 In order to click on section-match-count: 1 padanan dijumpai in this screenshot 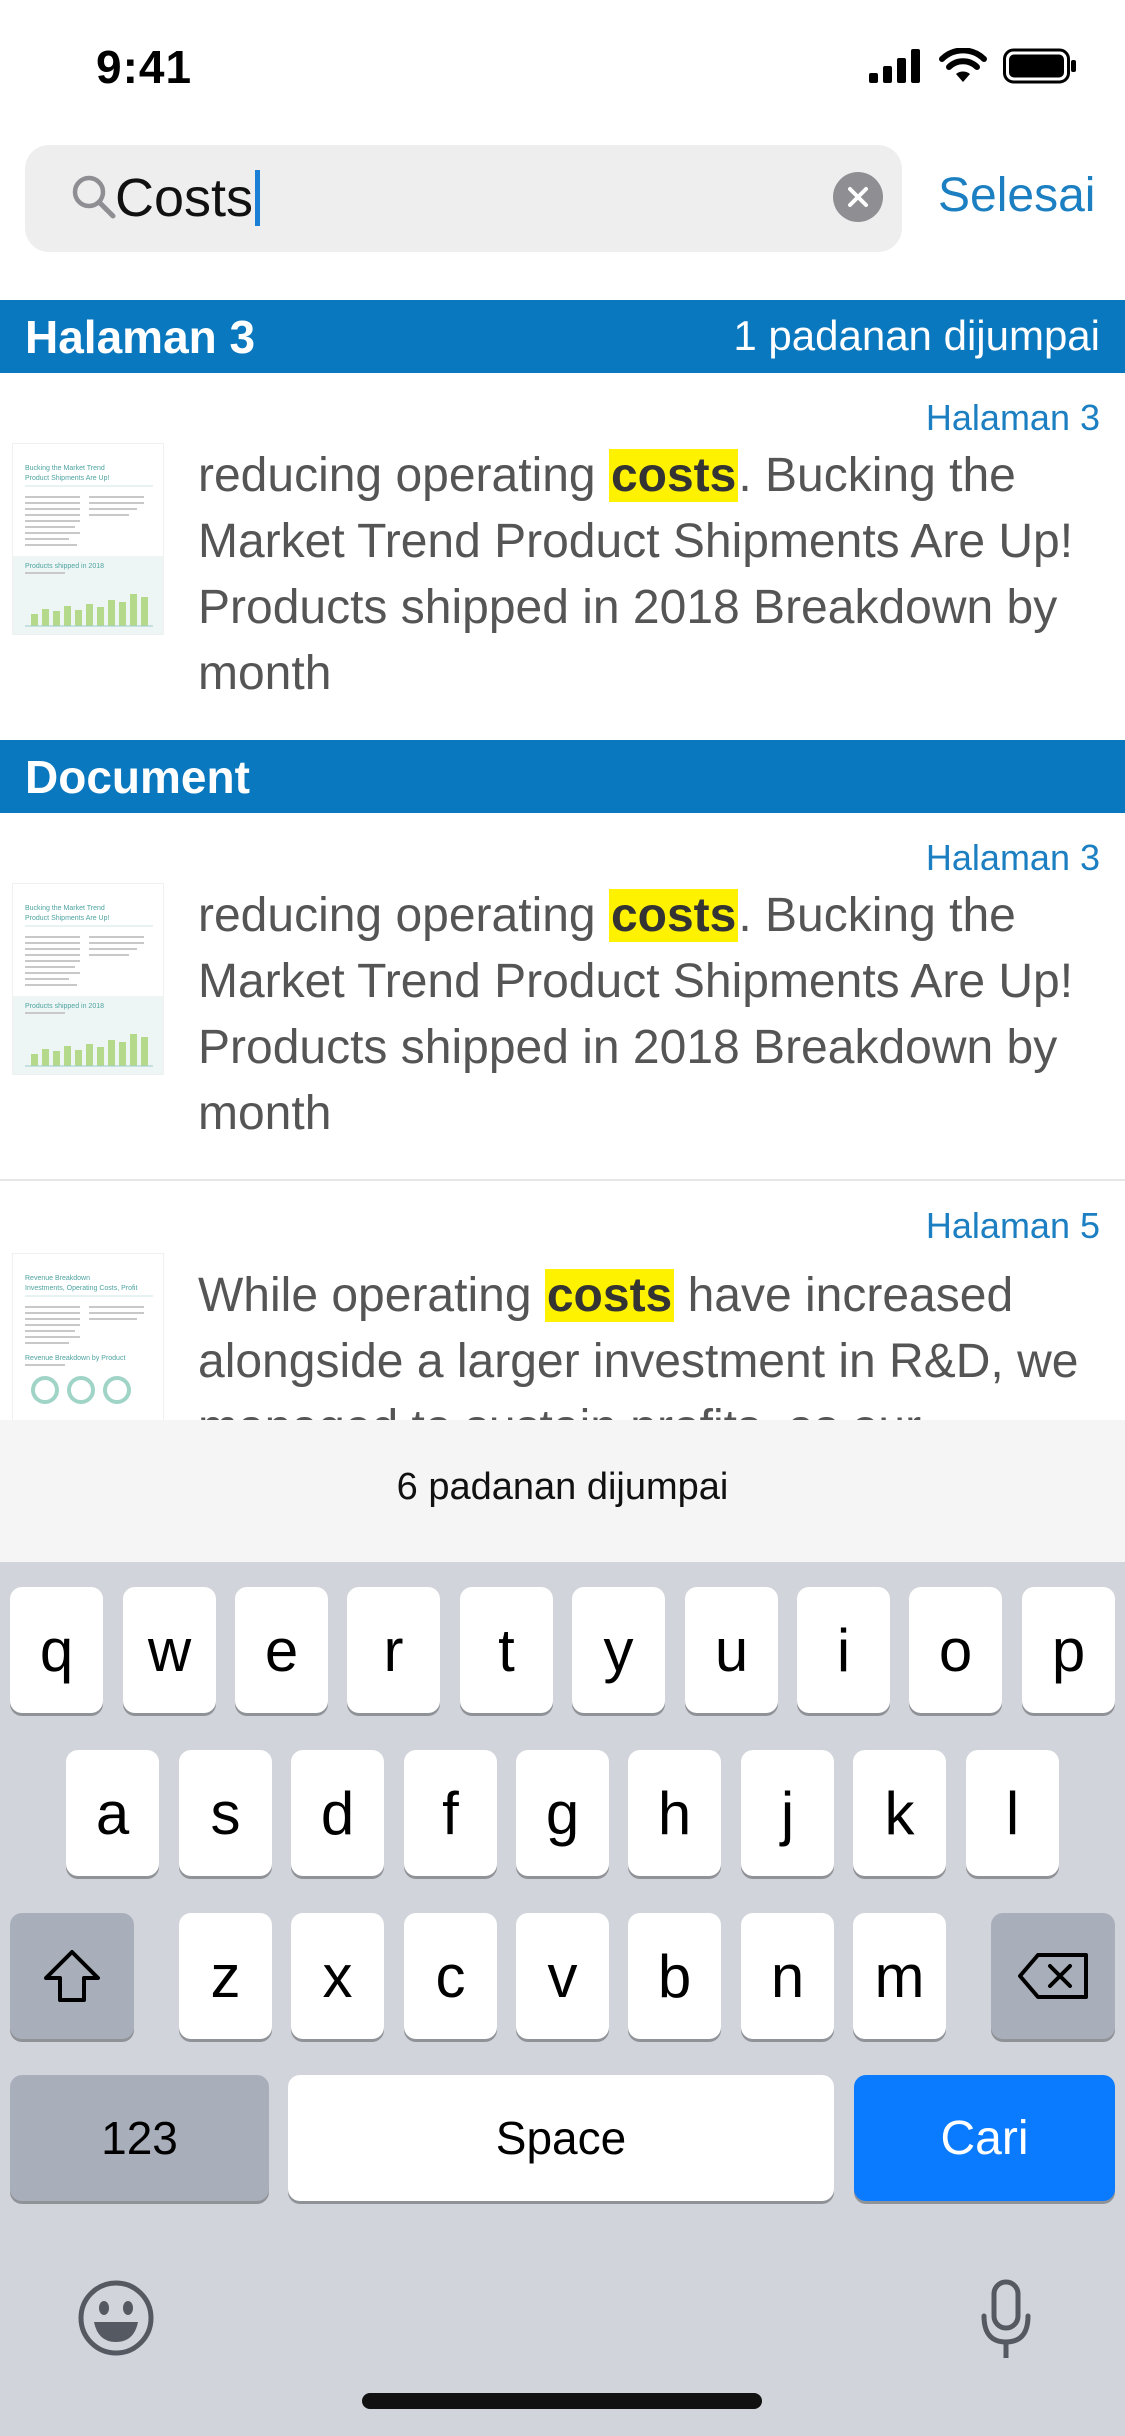, I will do `click(916, 335)`.